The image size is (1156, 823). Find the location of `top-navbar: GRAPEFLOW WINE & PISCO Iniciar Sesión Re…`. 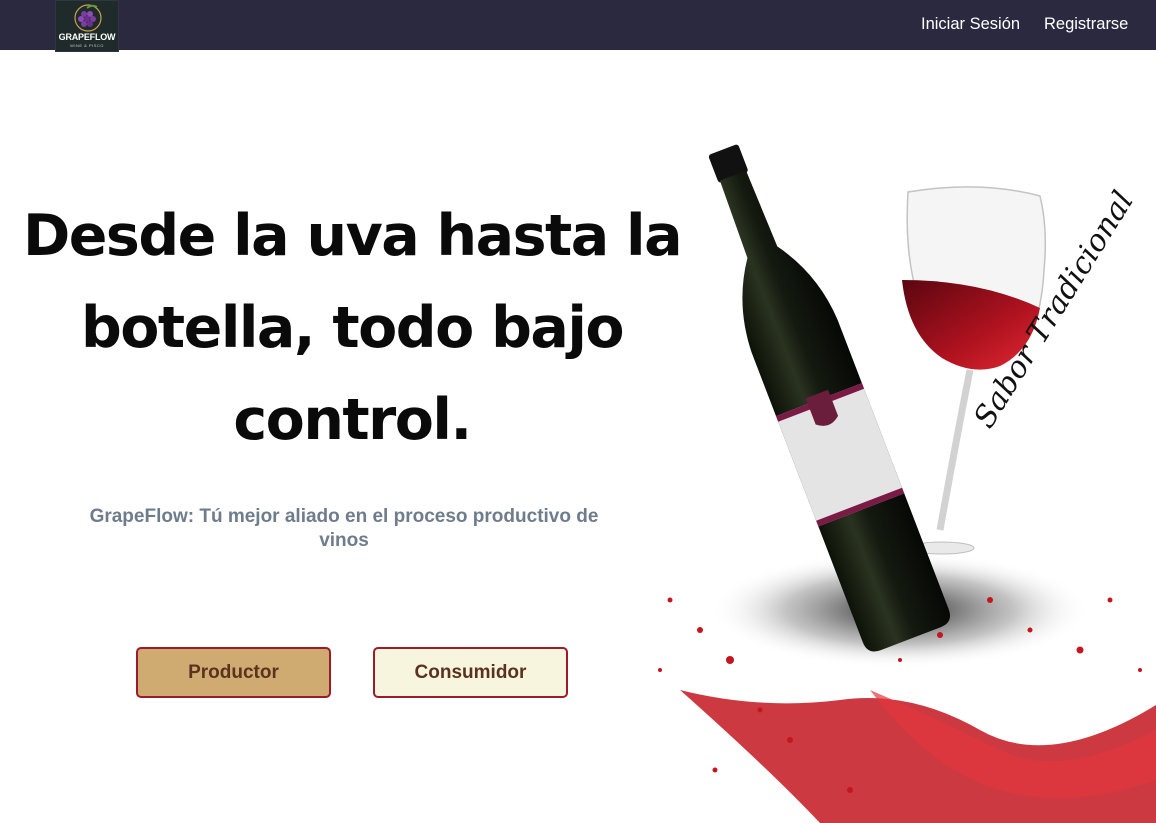

top-navbar: GRAPEFLOW WINE & PISCO Iniciar Sesión Re… is located at coordinates (578, 26).